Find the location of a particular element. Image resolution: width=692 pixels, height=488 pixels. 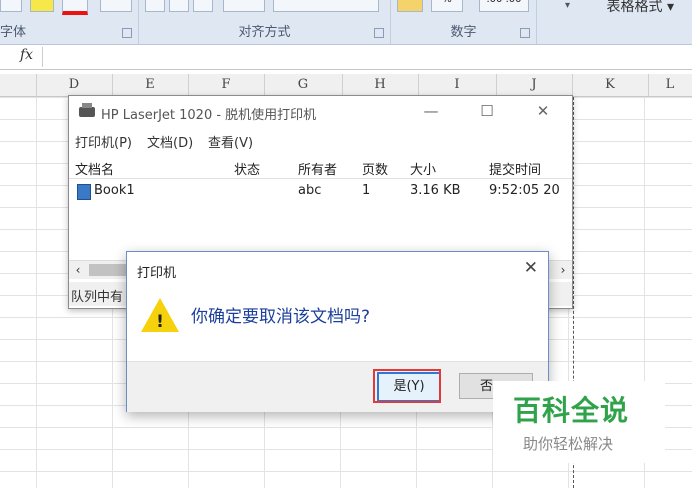

font-launcher-icon is located at coordinates (127, 33).